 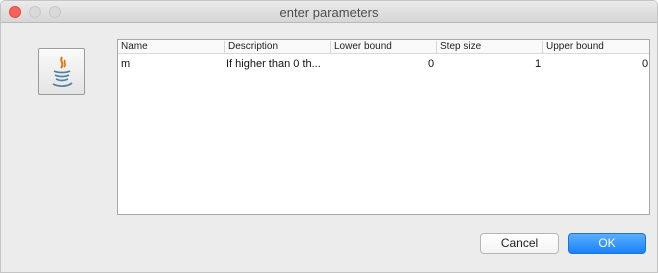 What do you see at coordinates (607, 243) in the screenshot?
I see `ok-button: OK` at bounding box center [607, 243].